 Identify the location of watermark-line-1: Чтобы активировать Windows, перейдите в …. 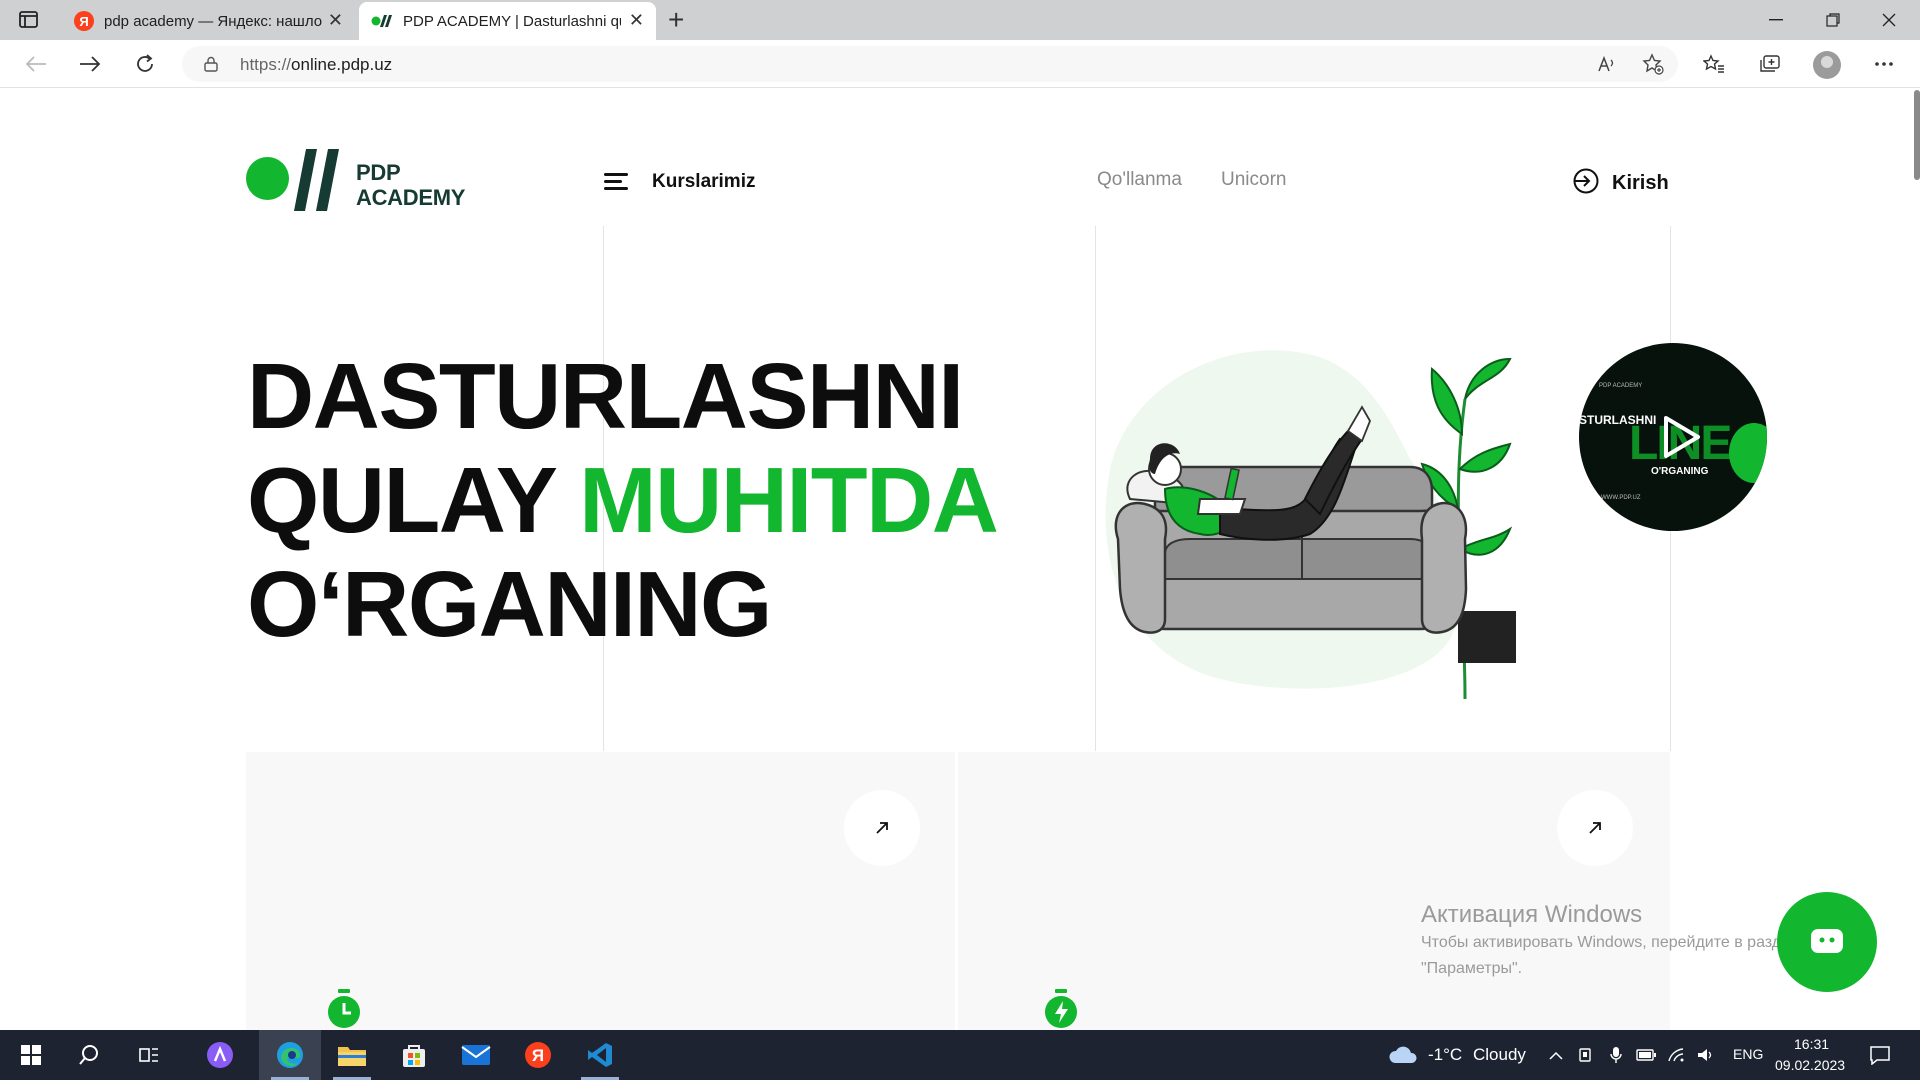
(1610, 942).